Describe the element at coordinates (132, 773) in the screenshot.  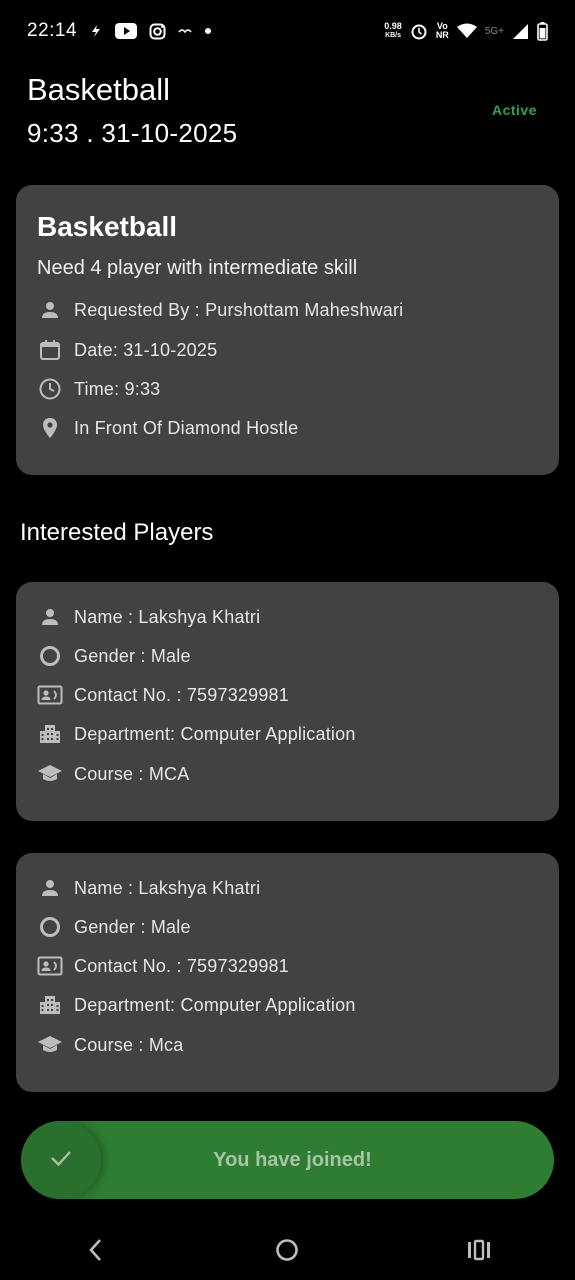
I see `player-course: Course : MCA` at that location.